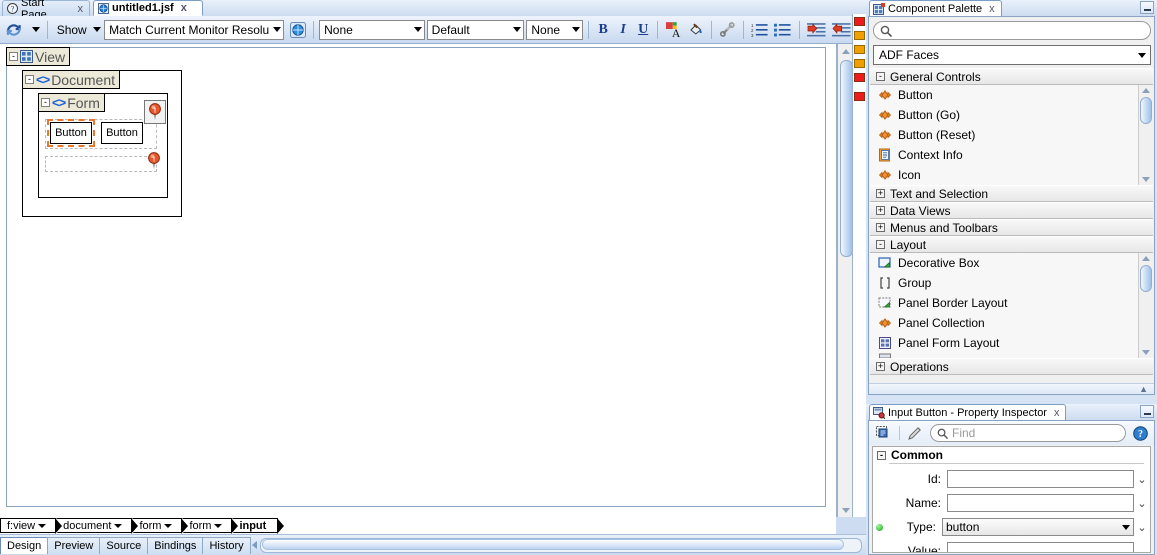 The image size is (1157, 555). What do you see at coordinates (1011, 263) in the screenshot?
I see `palette-item-decorative-box: Decorative Box` at bounding box center [1011, 263].